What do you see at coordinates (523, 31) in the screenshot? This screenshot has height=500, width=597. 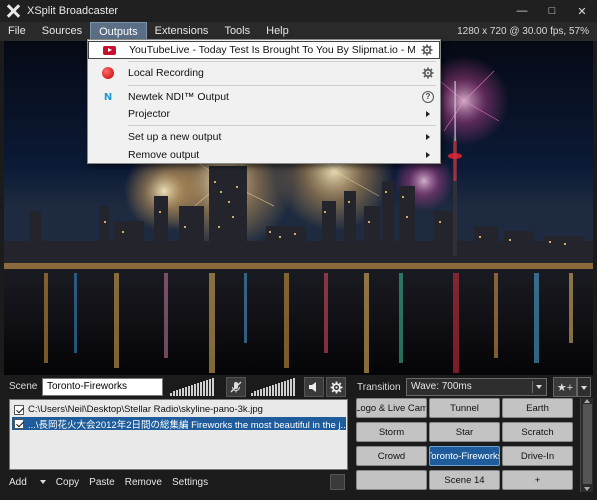 I see `resolution-info: 1280 x 720 @ 30.00 fps, 57%` at bounding box center [523, 31].